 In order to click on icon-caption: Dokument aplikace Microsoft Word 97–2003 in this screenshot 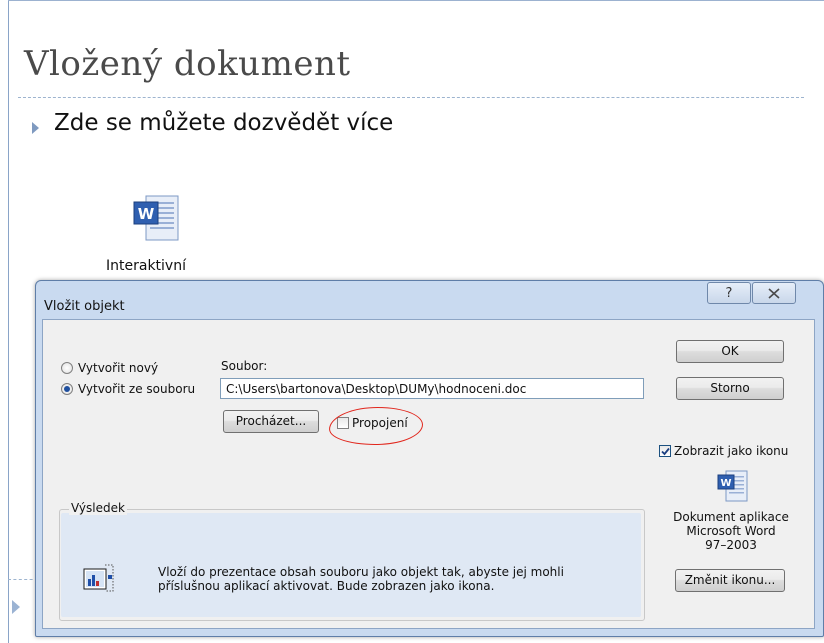, I will do `click(731, 531)`.